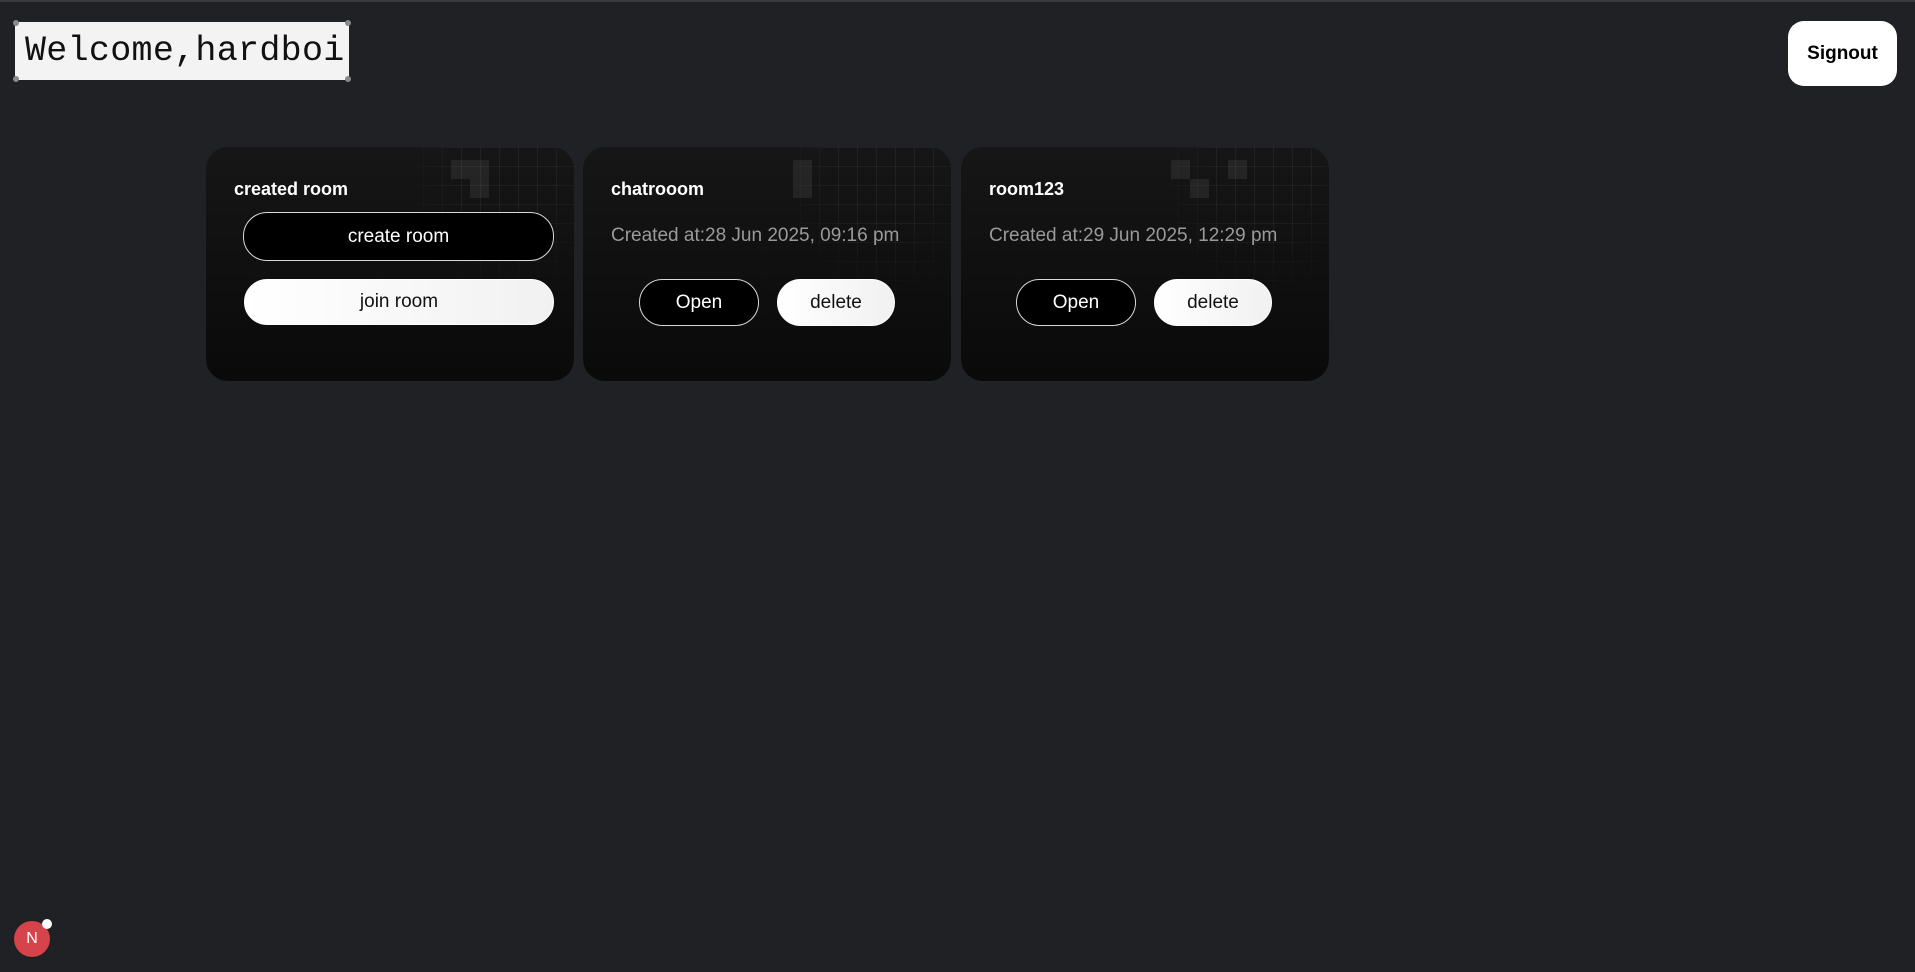 The image size is (1915, 972). Describe the element at coordinates (47, 924) in the screenshot. I see `notification-dot-icon` at that location.